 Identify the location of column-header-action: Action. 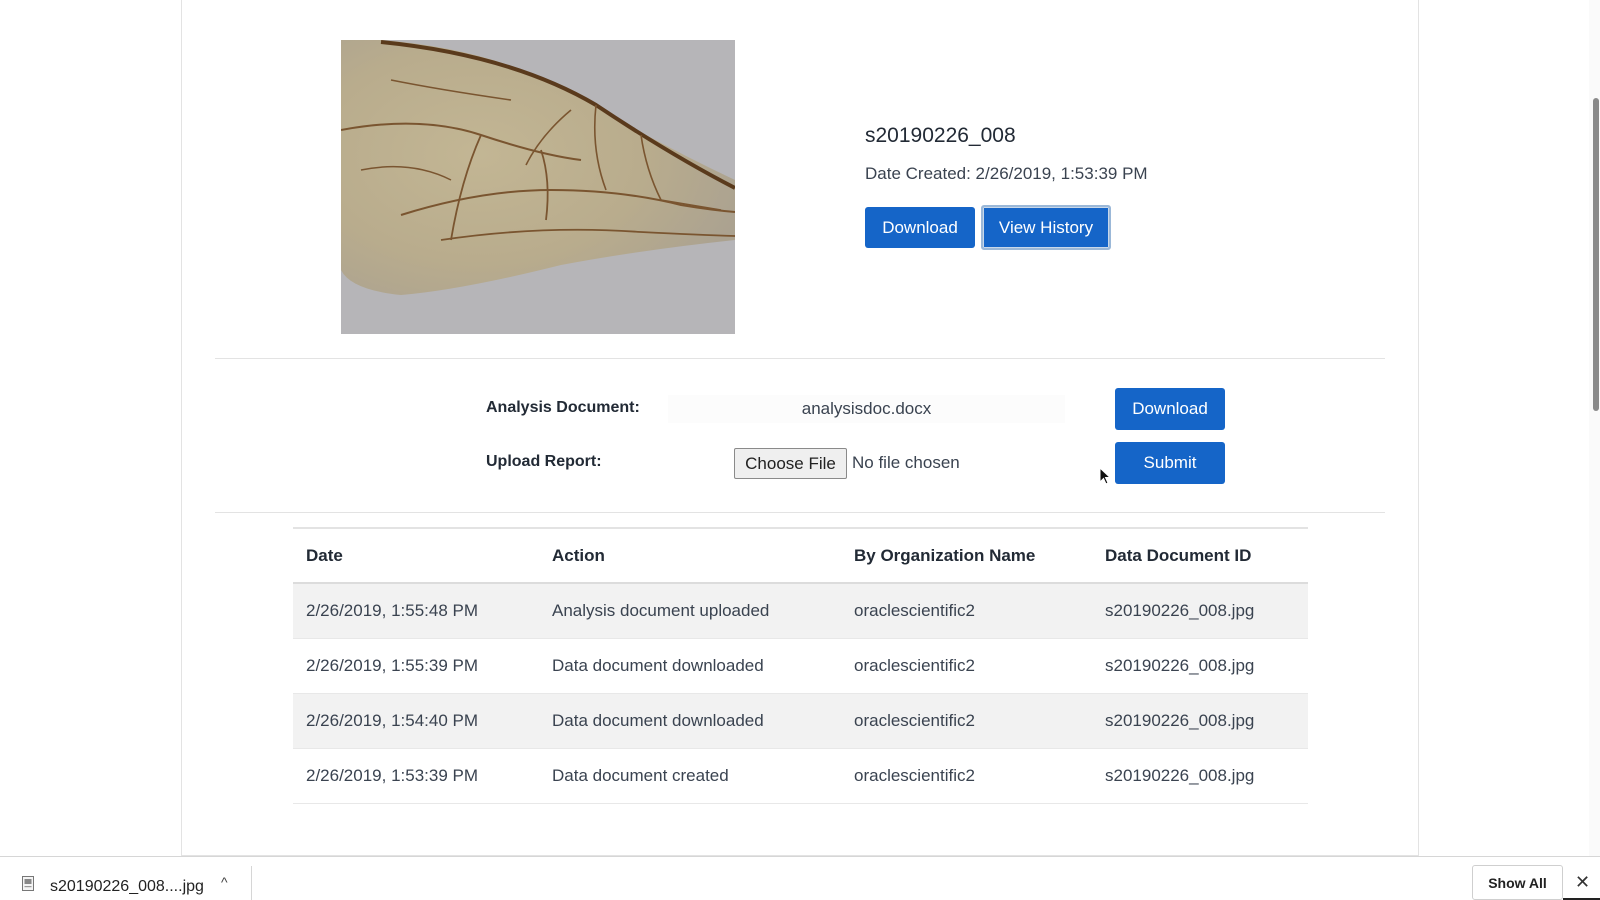
(690, 555).